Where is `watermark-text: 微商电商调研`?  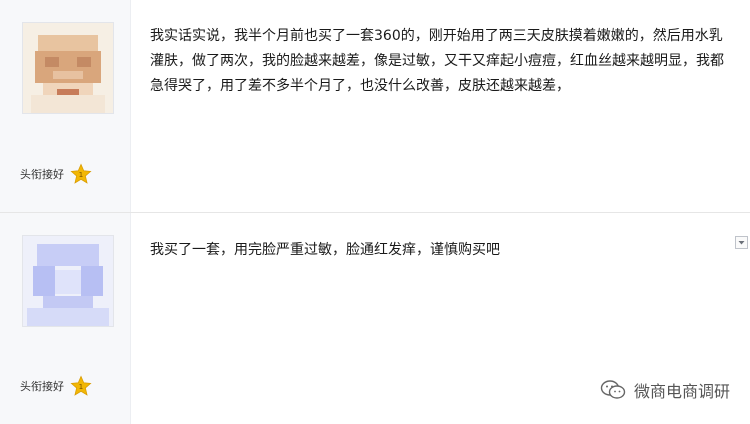
watermark-text: 微商电商调研 is located at coordinates (681, 391).